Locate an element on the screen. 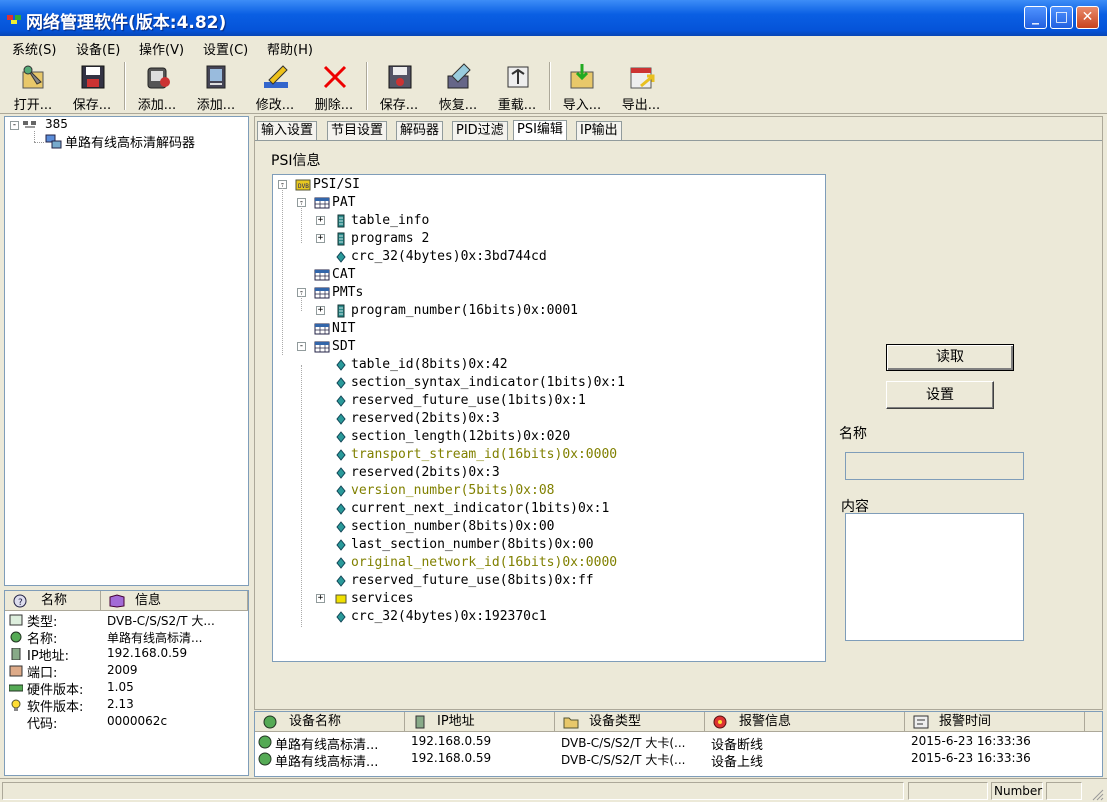 This screenshot has height=802, width=1107. psi-tree-node: section_length(12bits)0x:020 is located at coordinates (460, 437).